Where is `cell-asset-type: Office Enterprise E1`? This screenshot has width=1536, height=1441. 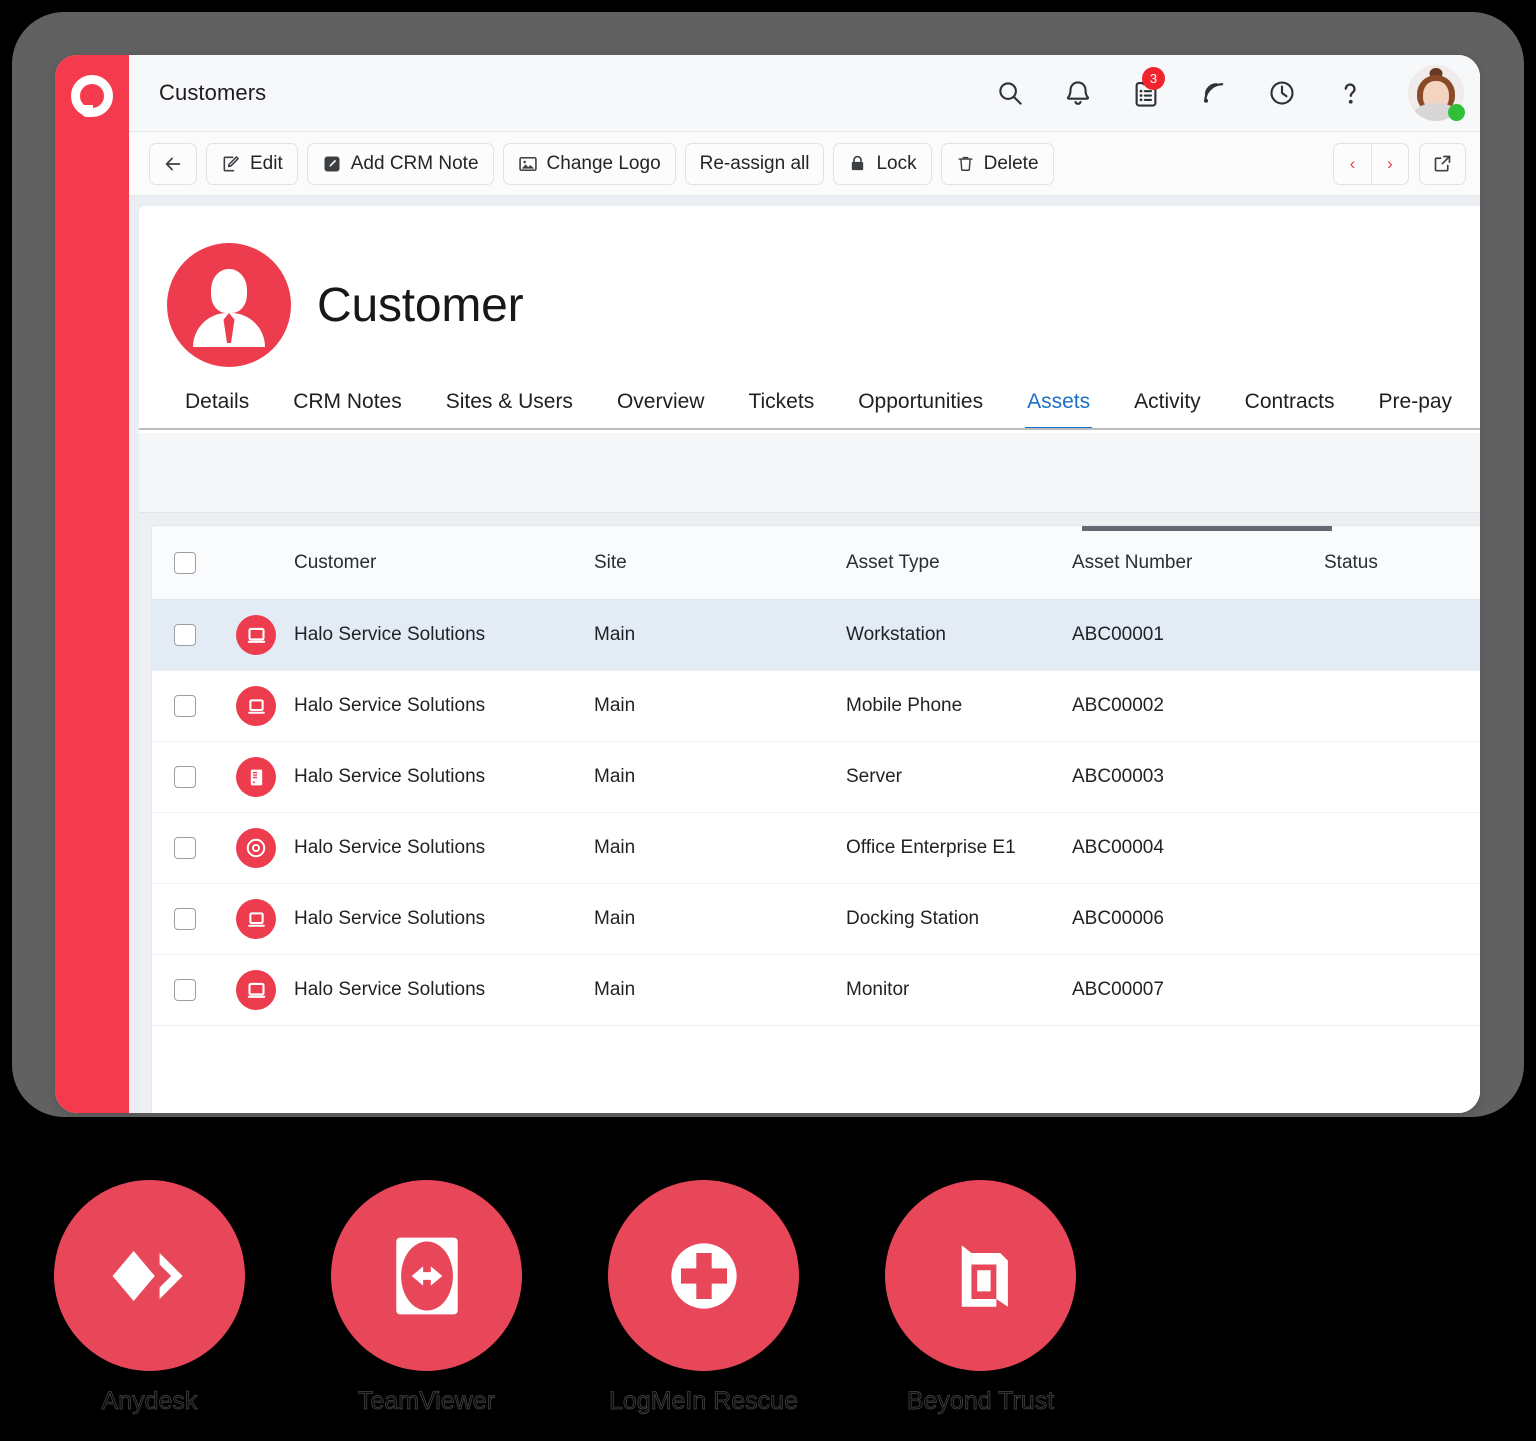 cell-asset-type: Office Enterprise E1 is located at coordinates (931, 847).